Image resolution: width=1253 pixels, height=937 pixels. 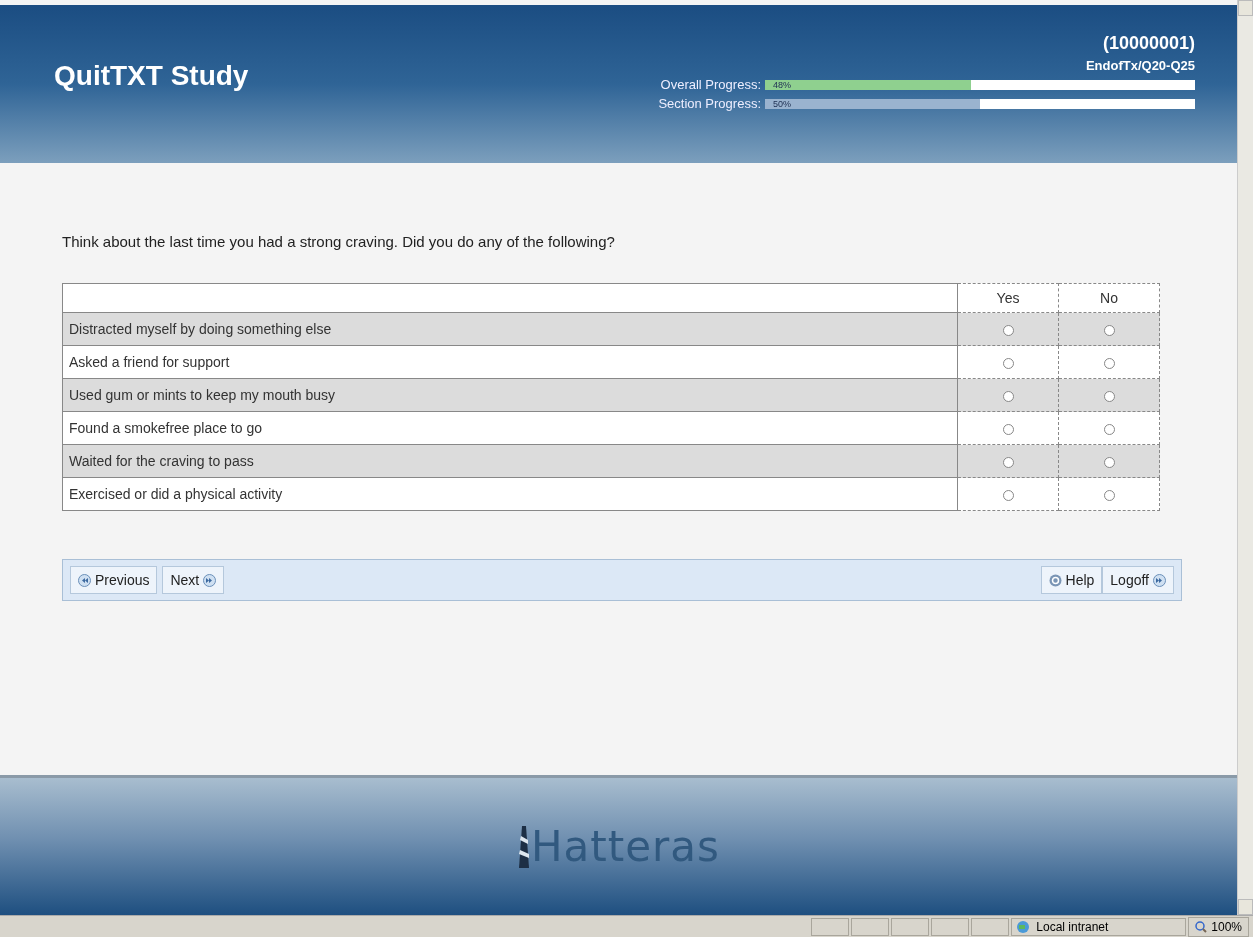 I want to click on column-header: No, so click(x=1109, y=298).